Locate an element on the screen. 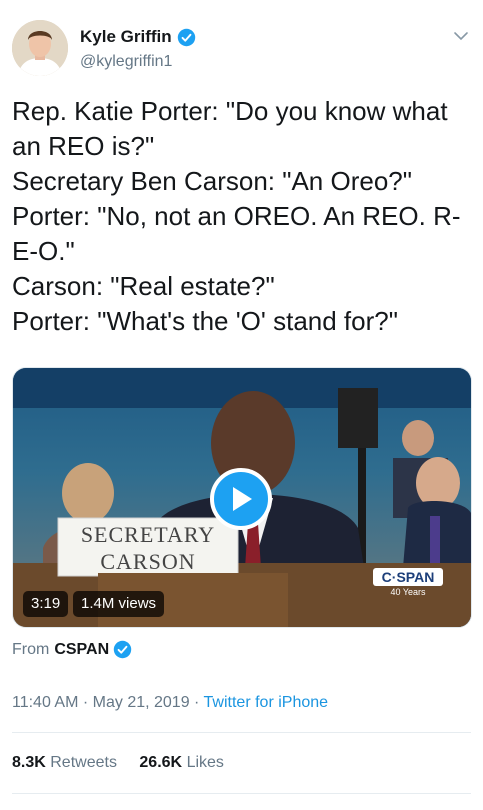 This screenshot has height=810, width=483. duration-badge: 3:19 is located at coordinates (46, 604).